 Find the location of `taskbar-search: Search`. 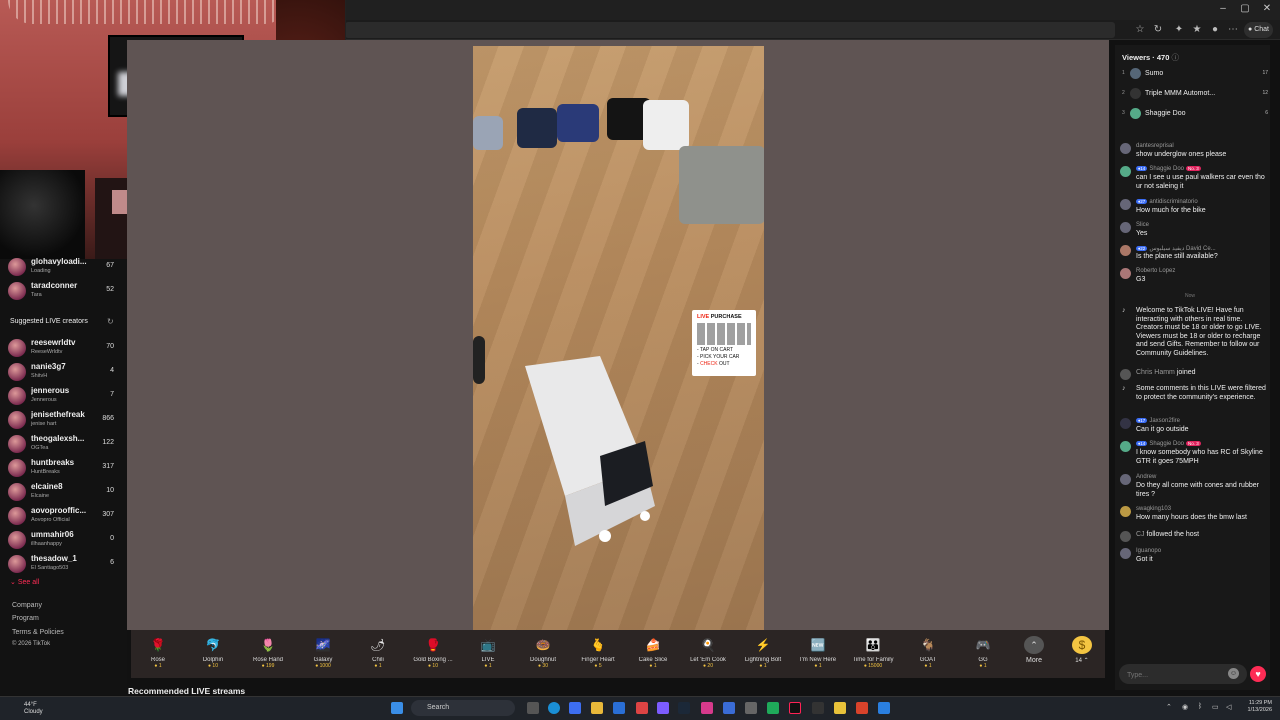

taskbar-search: Search is located at coordinates (463, 708).